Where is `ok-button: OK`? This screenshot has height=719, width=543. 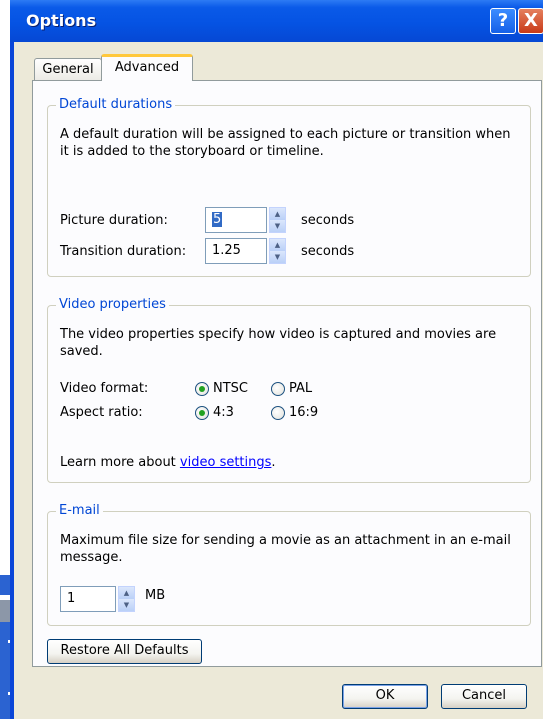
ok-button: OK is located at coordinates (385, 696).